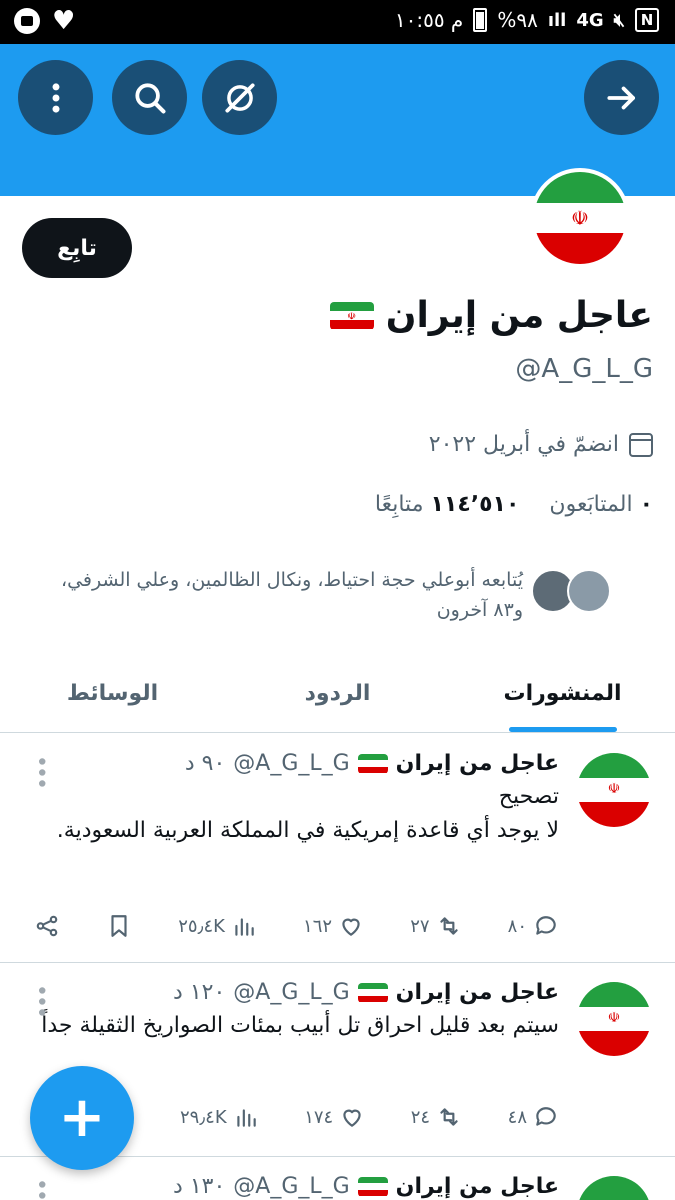  What do you see at coordinates (517, 926) in the screenshot?
I see `reply-count: ٨٠` at bounding box center [517, 926].